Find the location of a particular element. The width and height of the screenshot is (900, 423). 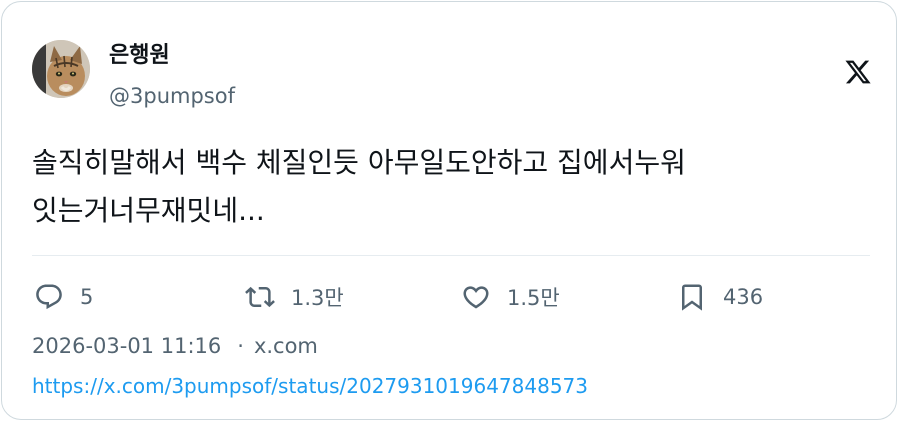

bookmark-count: 436 is located at coordinates (743, 297).